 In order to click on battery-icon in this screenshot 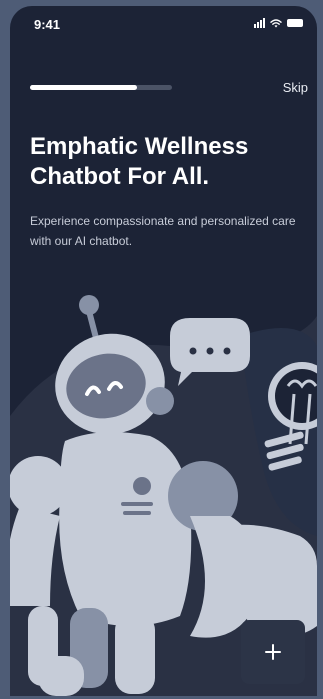, I will do `click(295, 23)`.